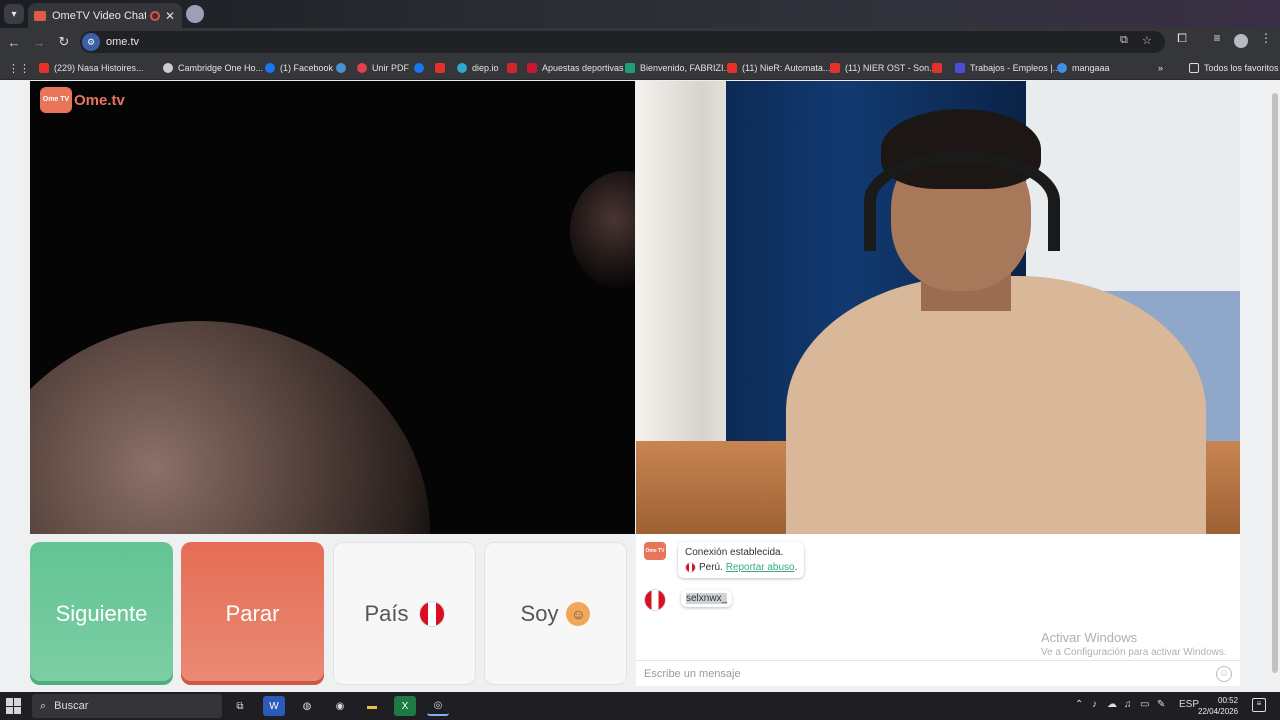  What do you see at coordinates (195, 14) in the screenshot?
I see `new-tab-button` at bounding box center [195, 14].